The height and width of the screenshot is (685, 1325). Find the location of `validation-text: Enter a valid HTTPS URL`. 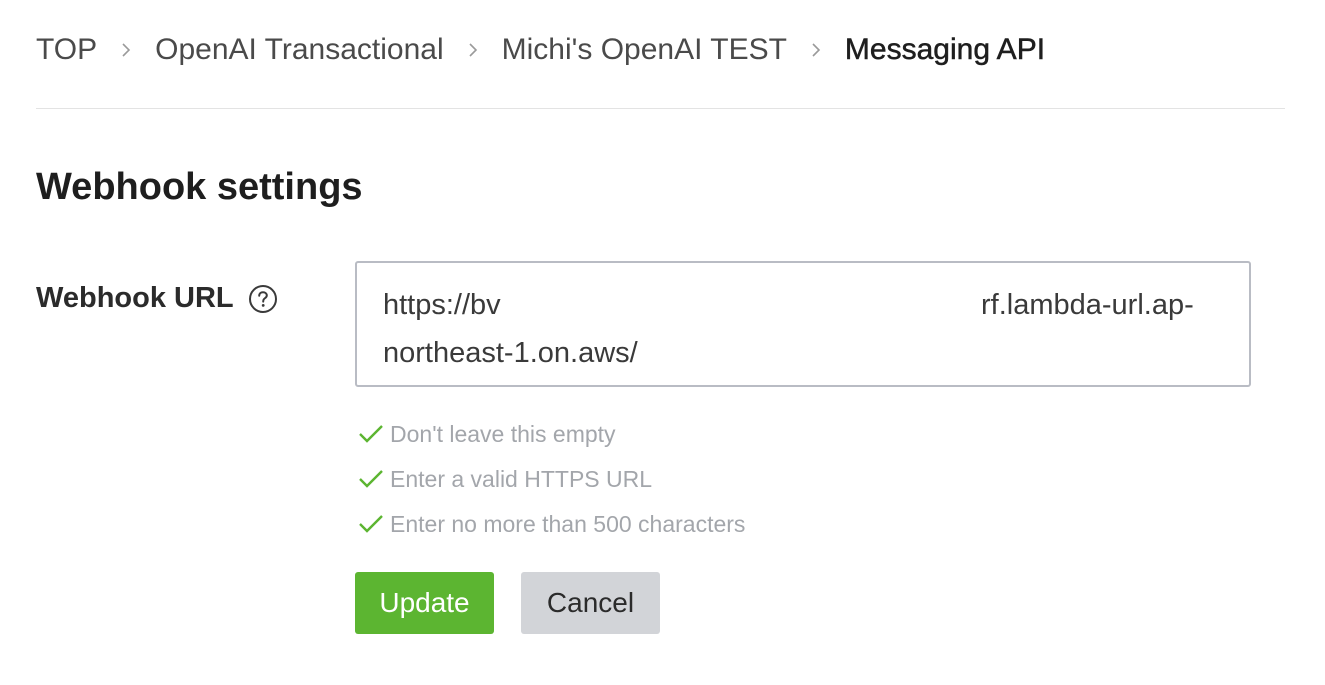

validation-text: Enter a valid HTTPS URL is located at coordinates (521, 478).